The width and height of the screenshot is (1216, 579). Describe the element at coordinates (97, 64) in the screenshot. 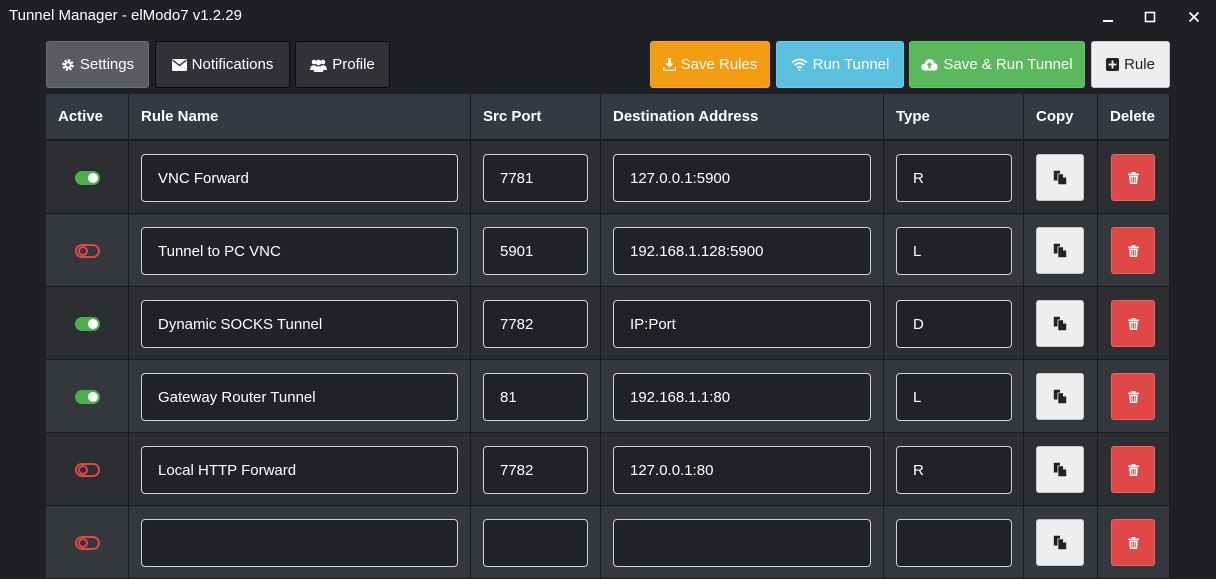

I see `settings-button: Settings` at that location.